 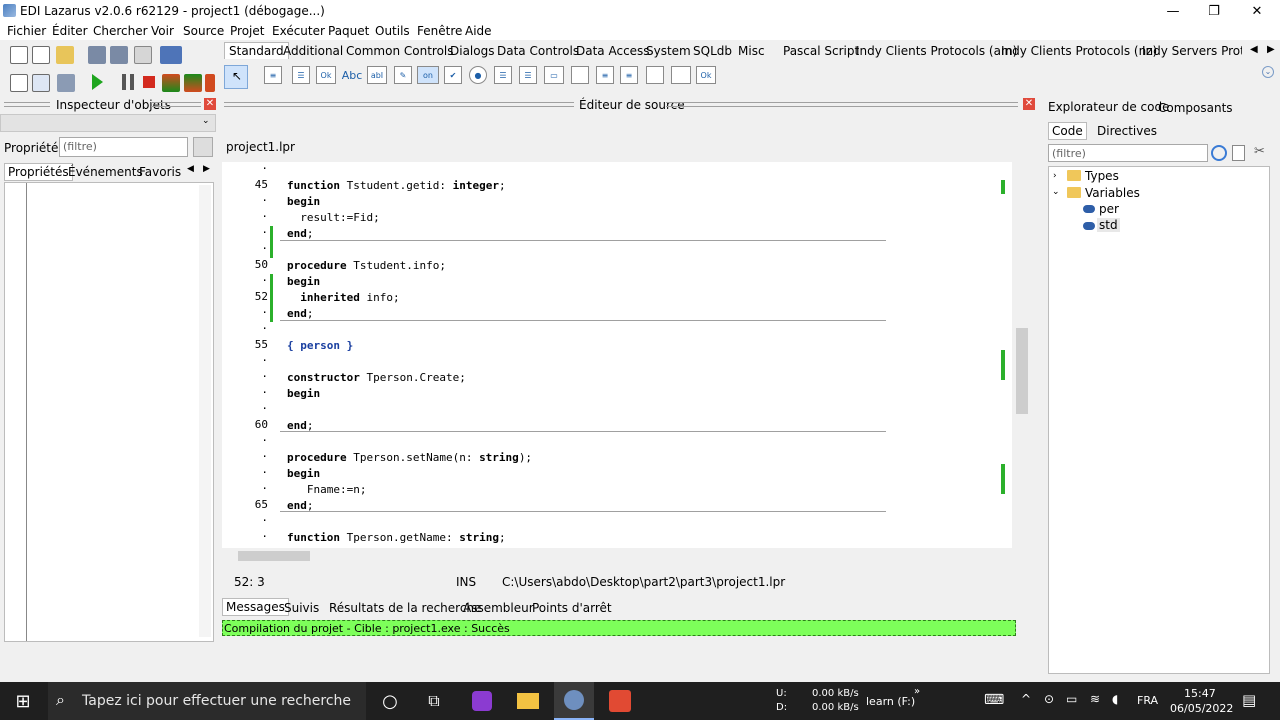 What do you see at coordinates (260, 147) in the screenshot?
I see `editor-file-tab: project1.lpr` at bounding box center [260, 147].